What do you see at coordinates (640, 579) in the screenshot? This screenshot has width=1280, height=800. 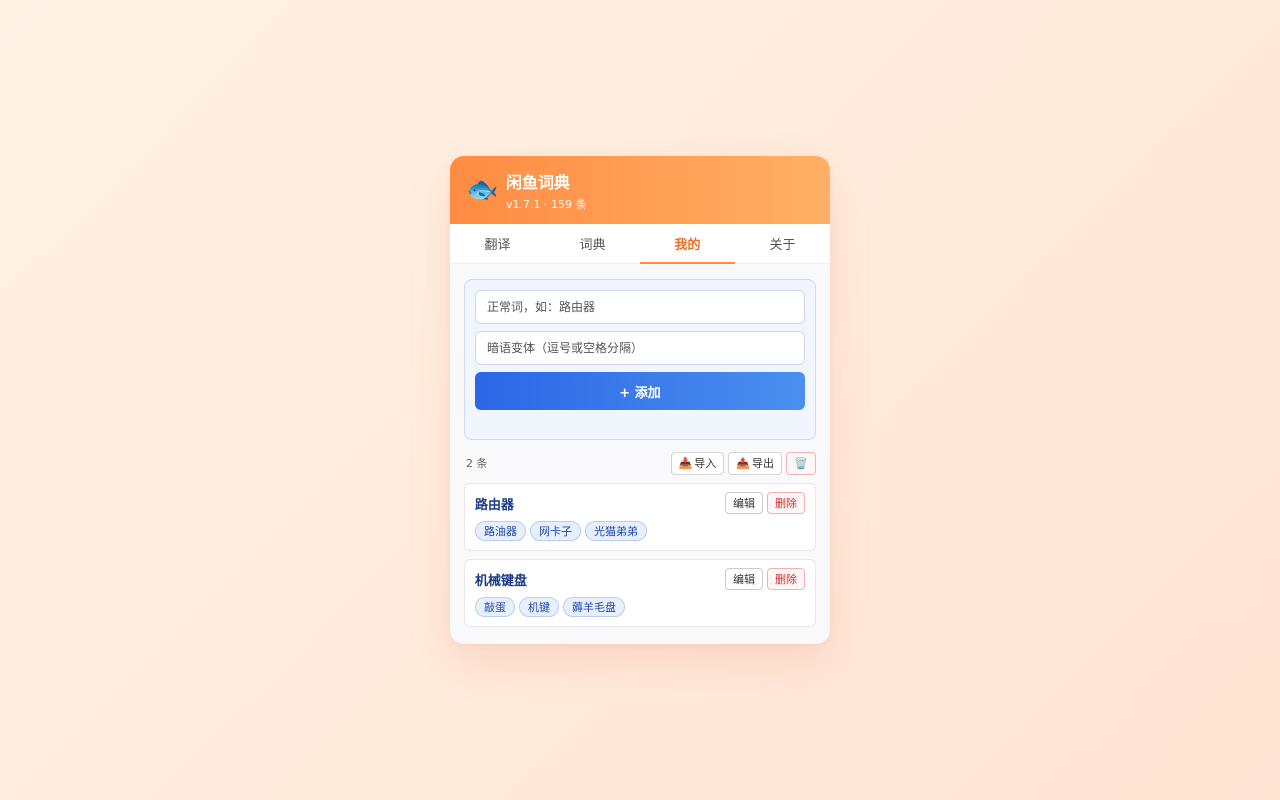 I see `entry-header: 机械键盘 编辑 删除` at bounding box center [640, 579].